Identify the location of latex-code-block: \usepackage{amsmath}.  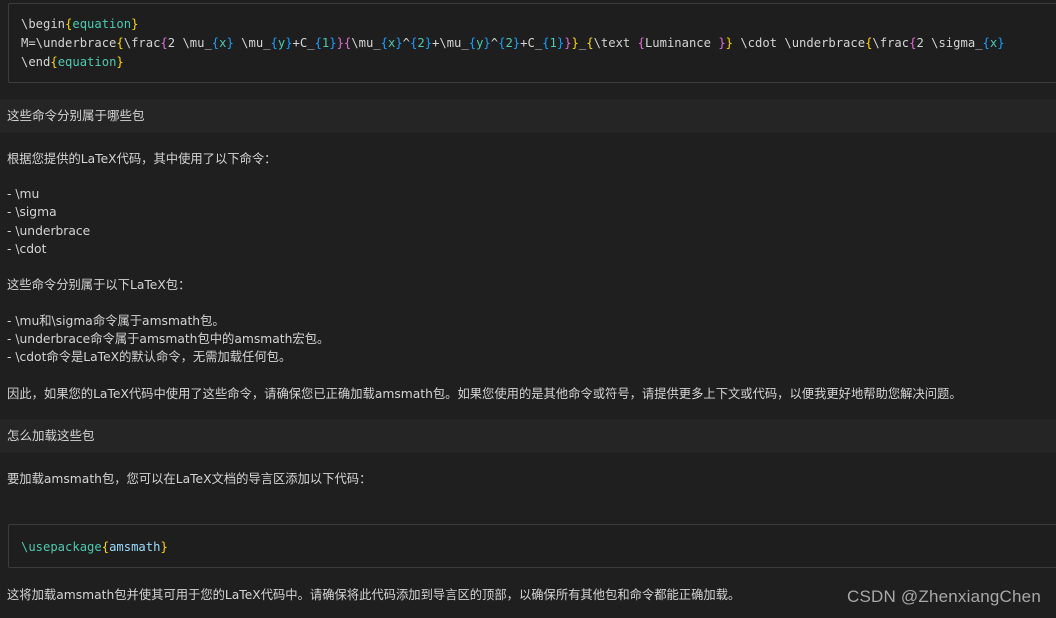
(532, 546).